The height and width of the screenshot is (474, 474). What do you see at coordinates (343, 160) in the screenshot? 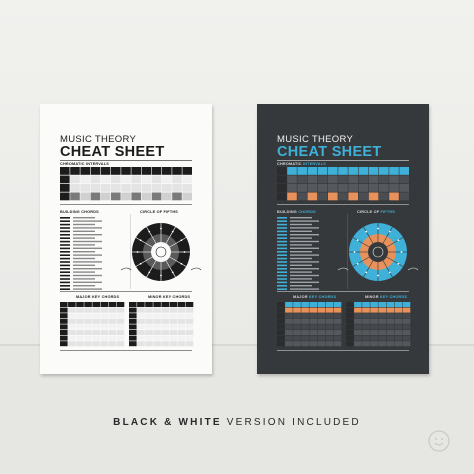
I see `title-rule` at bounding box center [343, 160].